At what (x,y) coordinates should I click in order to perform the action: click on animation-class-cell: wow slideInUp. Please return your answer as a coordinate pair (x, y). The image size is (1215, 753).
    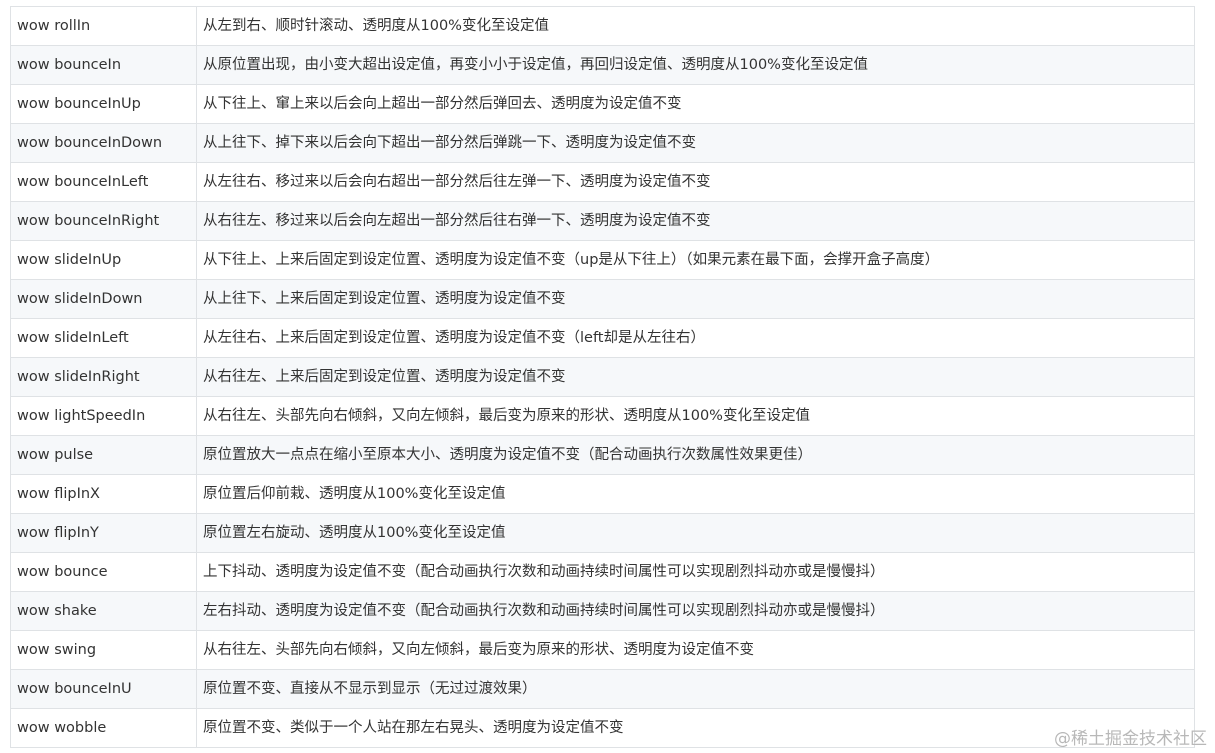
    Looking at the image, I should click on (103, 260).